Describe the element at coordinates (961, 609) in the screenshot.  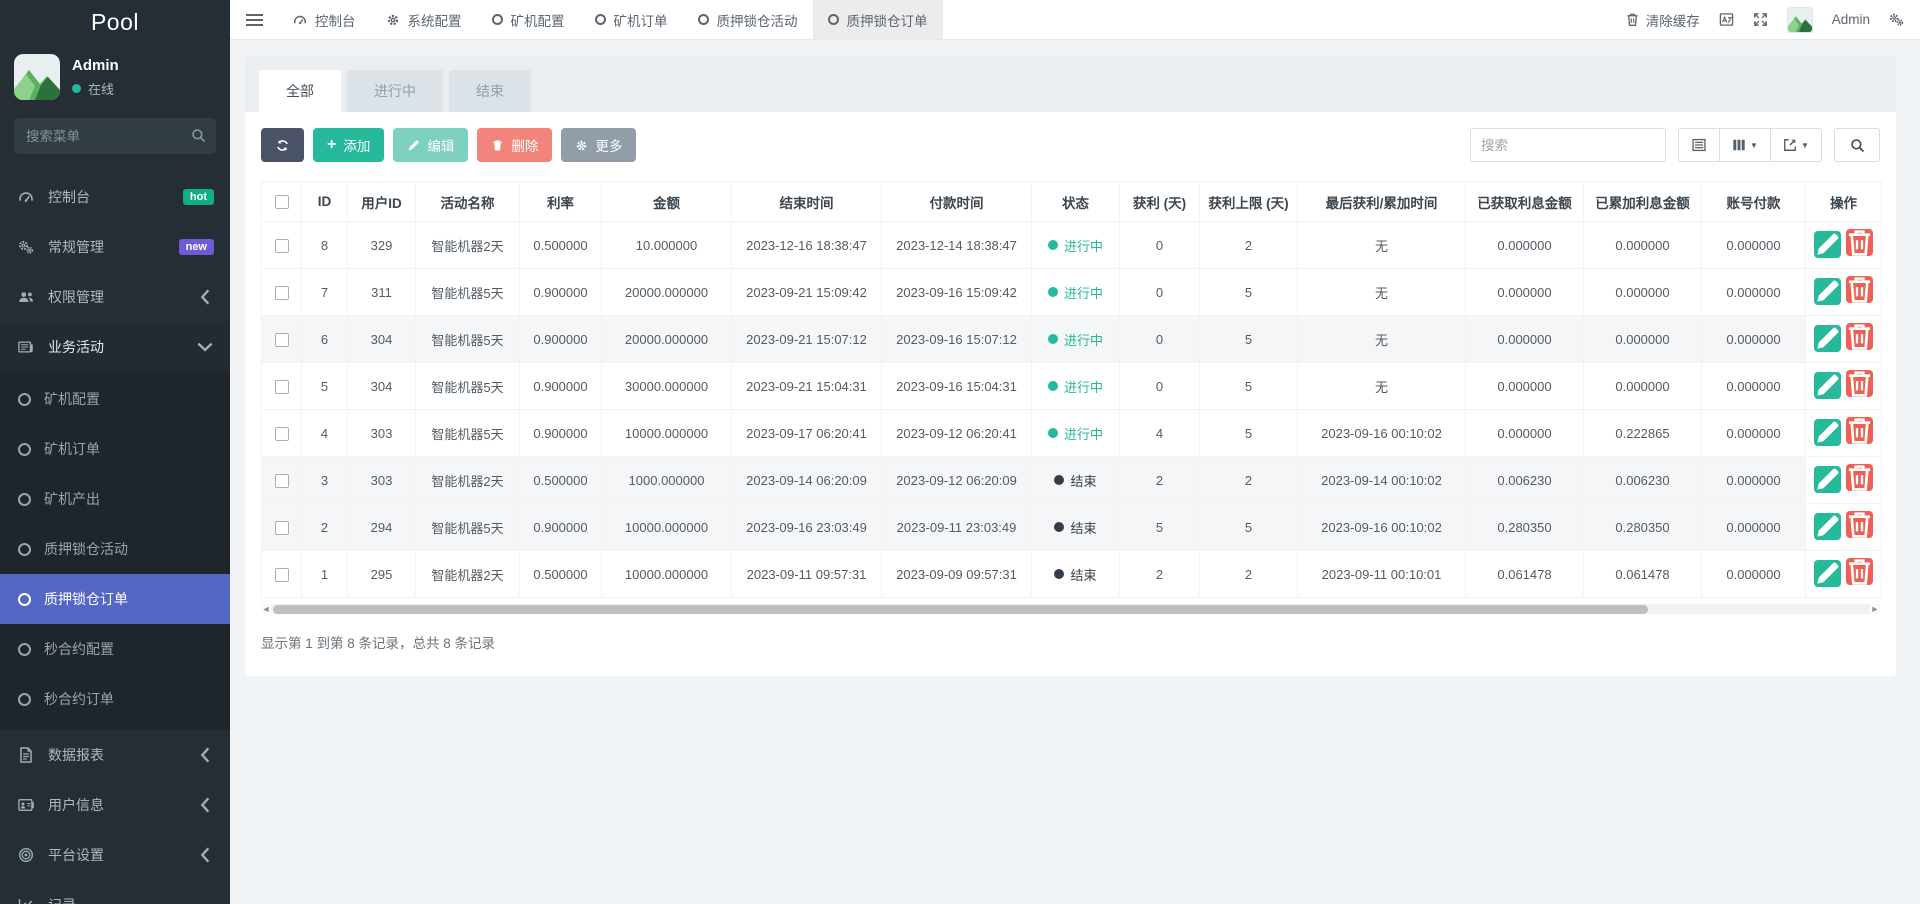
I see `scrollbar-thumb` at that location.